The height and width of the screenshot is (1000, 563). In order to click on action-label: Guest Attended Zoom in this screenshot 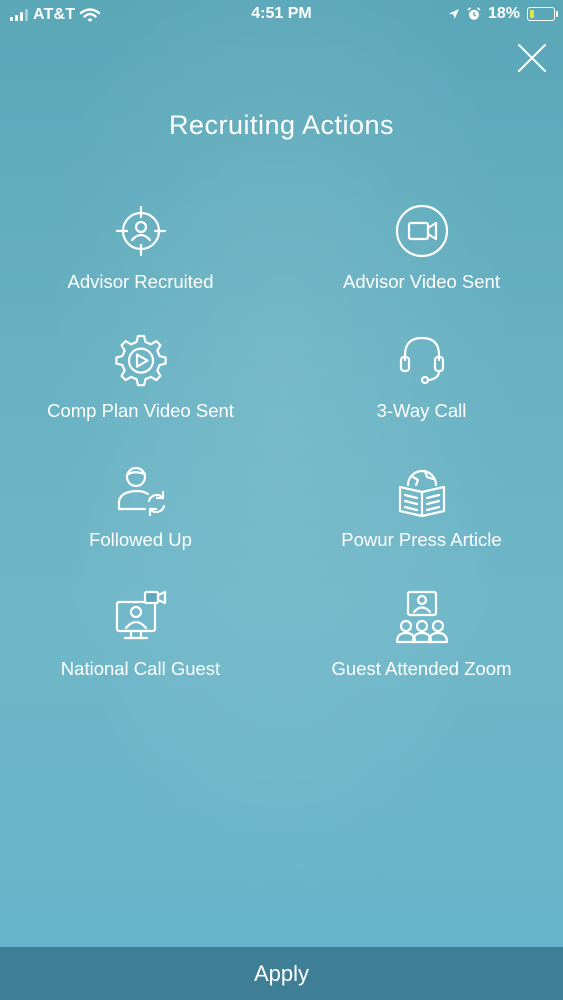, I will do `click(421, 668)`.